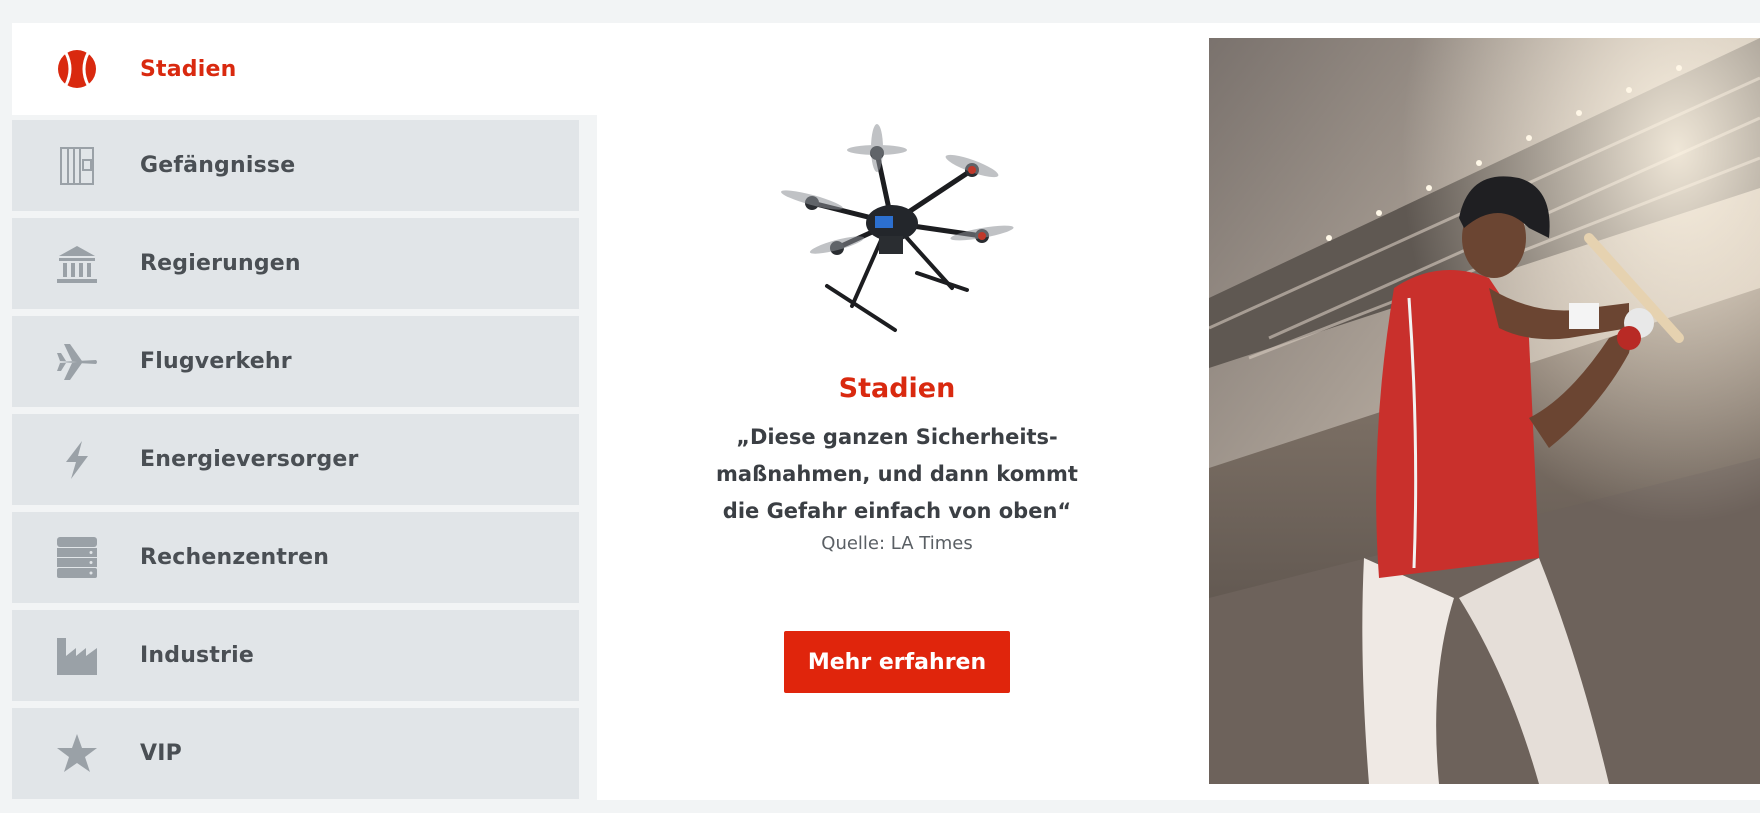 This screenshot has width=1760, height=813. What do you see at coordinates (77, 558) in the screenshot?
I see `server-icon` at bounding box center [77, 558].